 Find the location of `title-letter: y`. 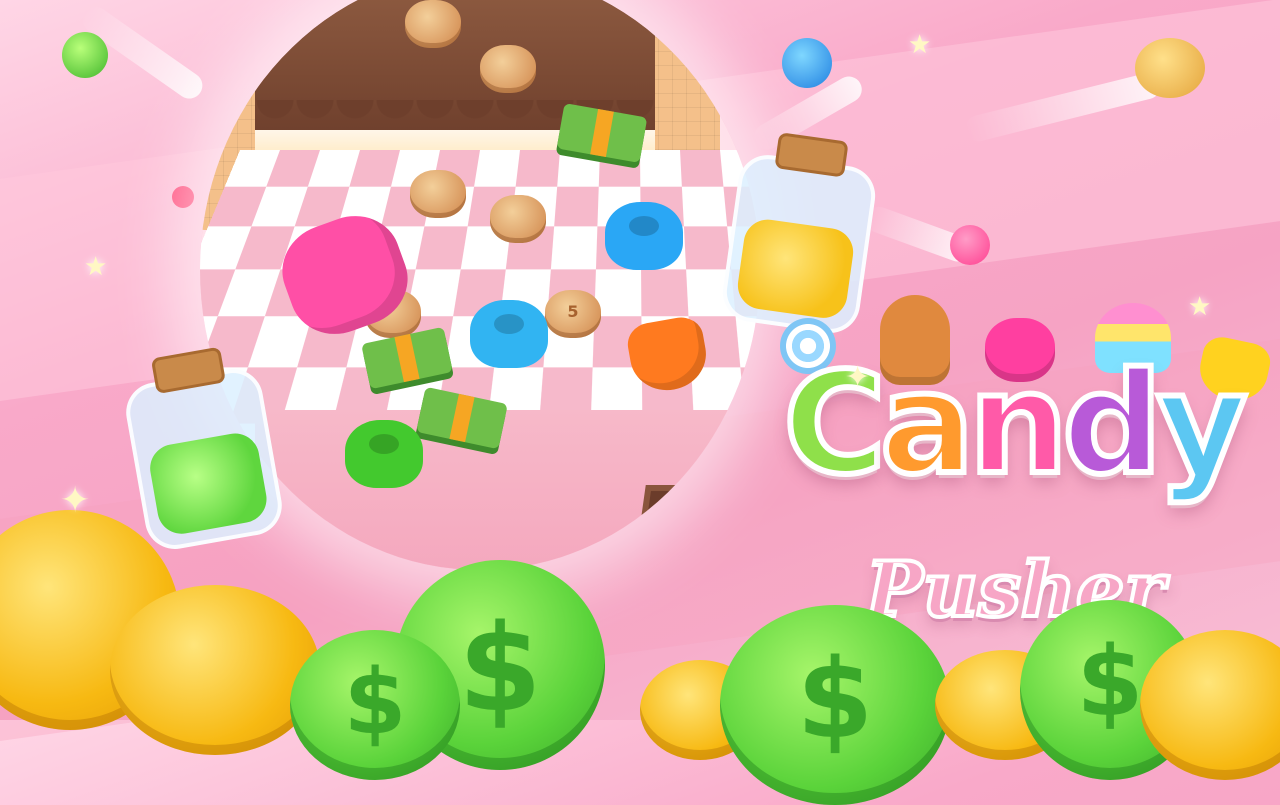

title-letter: y is located at coordinates (1201, 424).